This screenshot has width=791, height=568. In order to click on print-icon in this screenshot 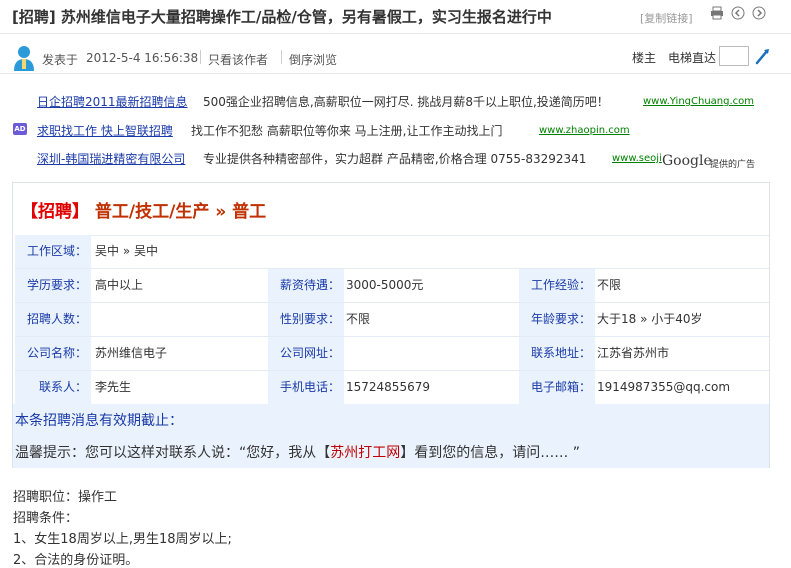, I will do `click(717, 13)`.